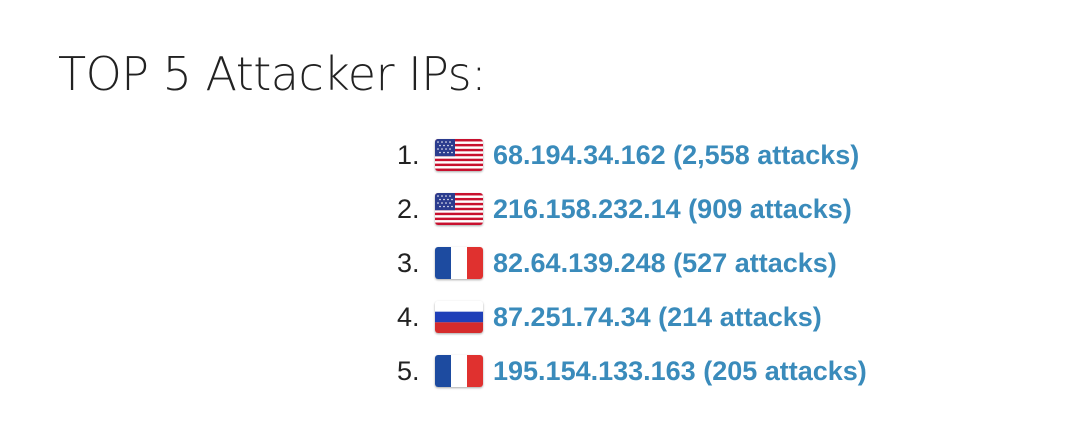 The width and height of the screenshot is (1078, 448). I want to click on list-item: 3. 82.64.139.248 (527 attacks), so click(632, 263).